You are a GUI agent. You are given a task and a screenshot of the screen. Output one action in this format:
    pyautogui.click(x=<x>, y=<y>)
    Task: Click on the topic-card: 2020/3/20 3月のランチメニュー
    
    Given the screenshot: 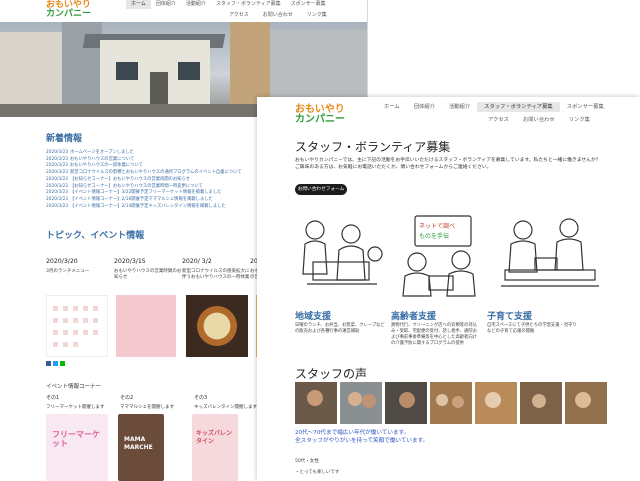 What is the action you would take?
    pyautogui.click(x=80, y=269)
    